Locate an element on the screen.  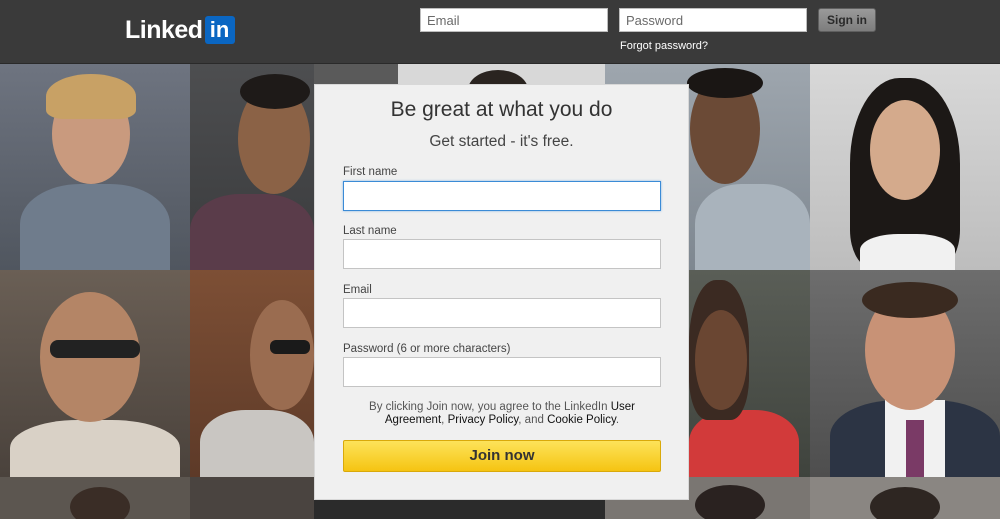
join-now-button: Join now is located at coordinates (502, 456).